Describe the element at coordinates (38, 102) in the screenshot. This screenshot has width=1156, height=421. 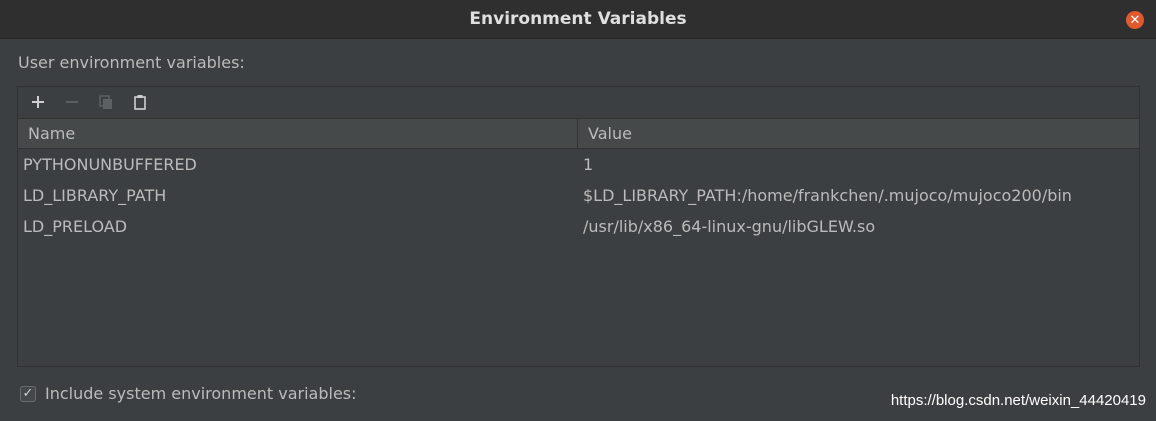
I see `add-icon` at that location.